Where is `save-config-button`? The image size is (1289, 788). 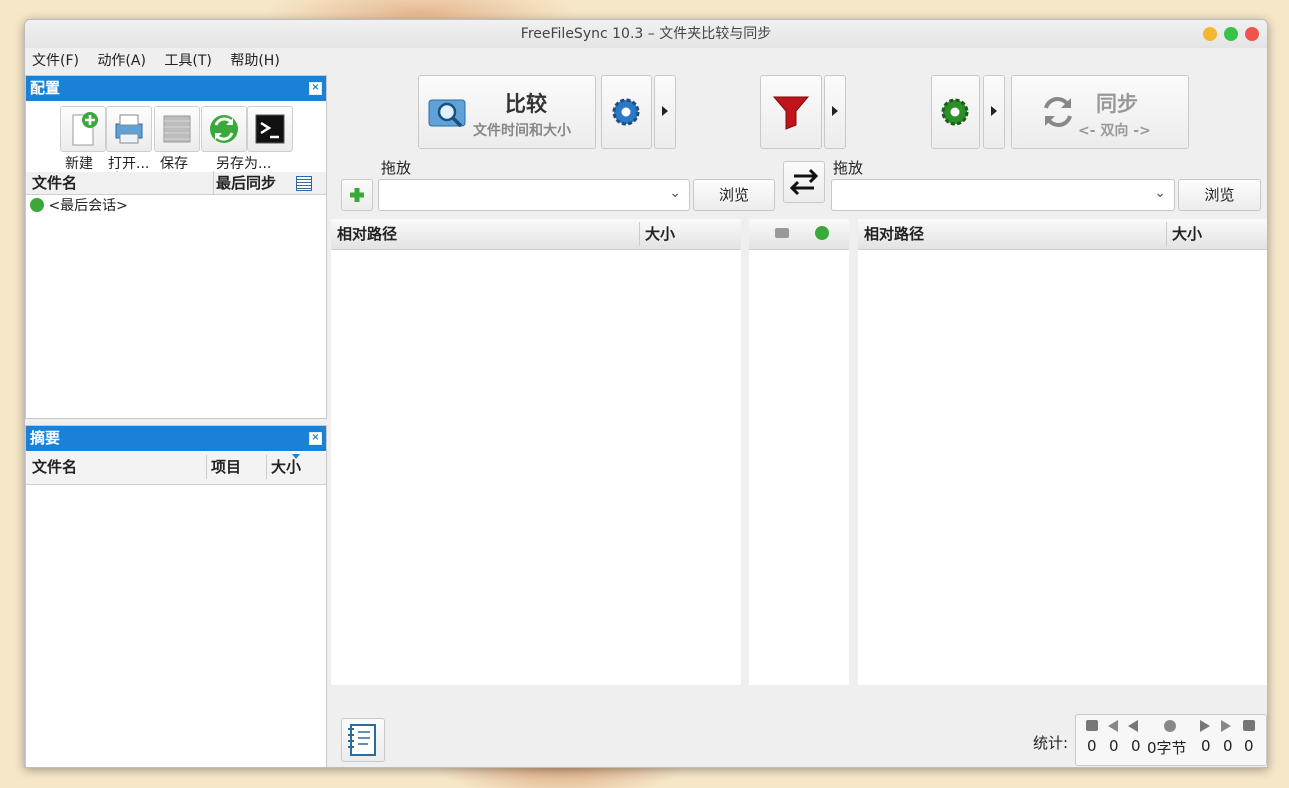 save-config-button is located at coordinates (177, 129).